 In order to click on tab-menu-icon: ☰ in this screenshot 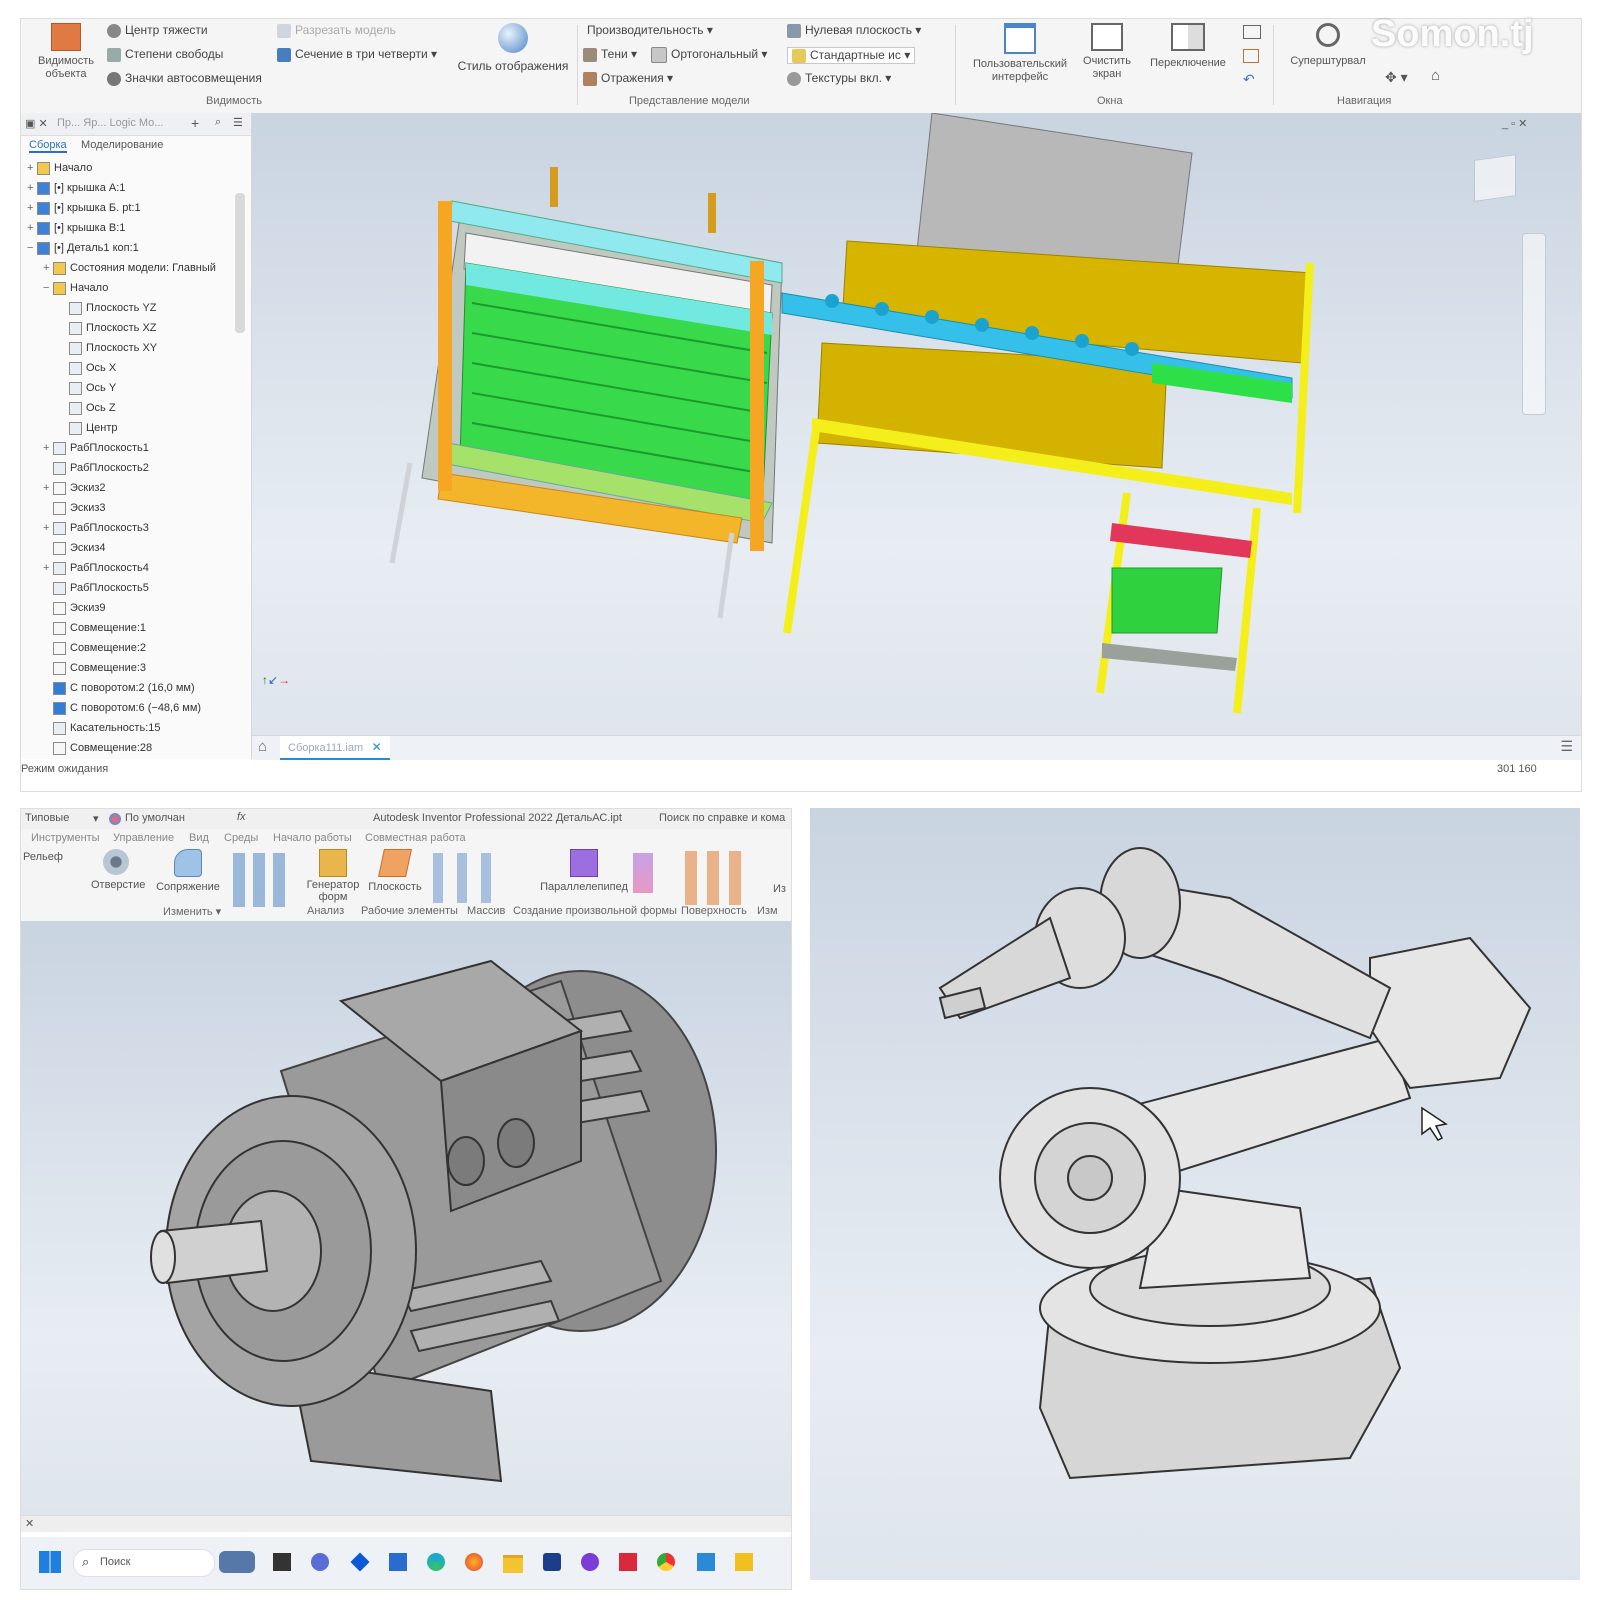, I will do `click(1566, 746)`.